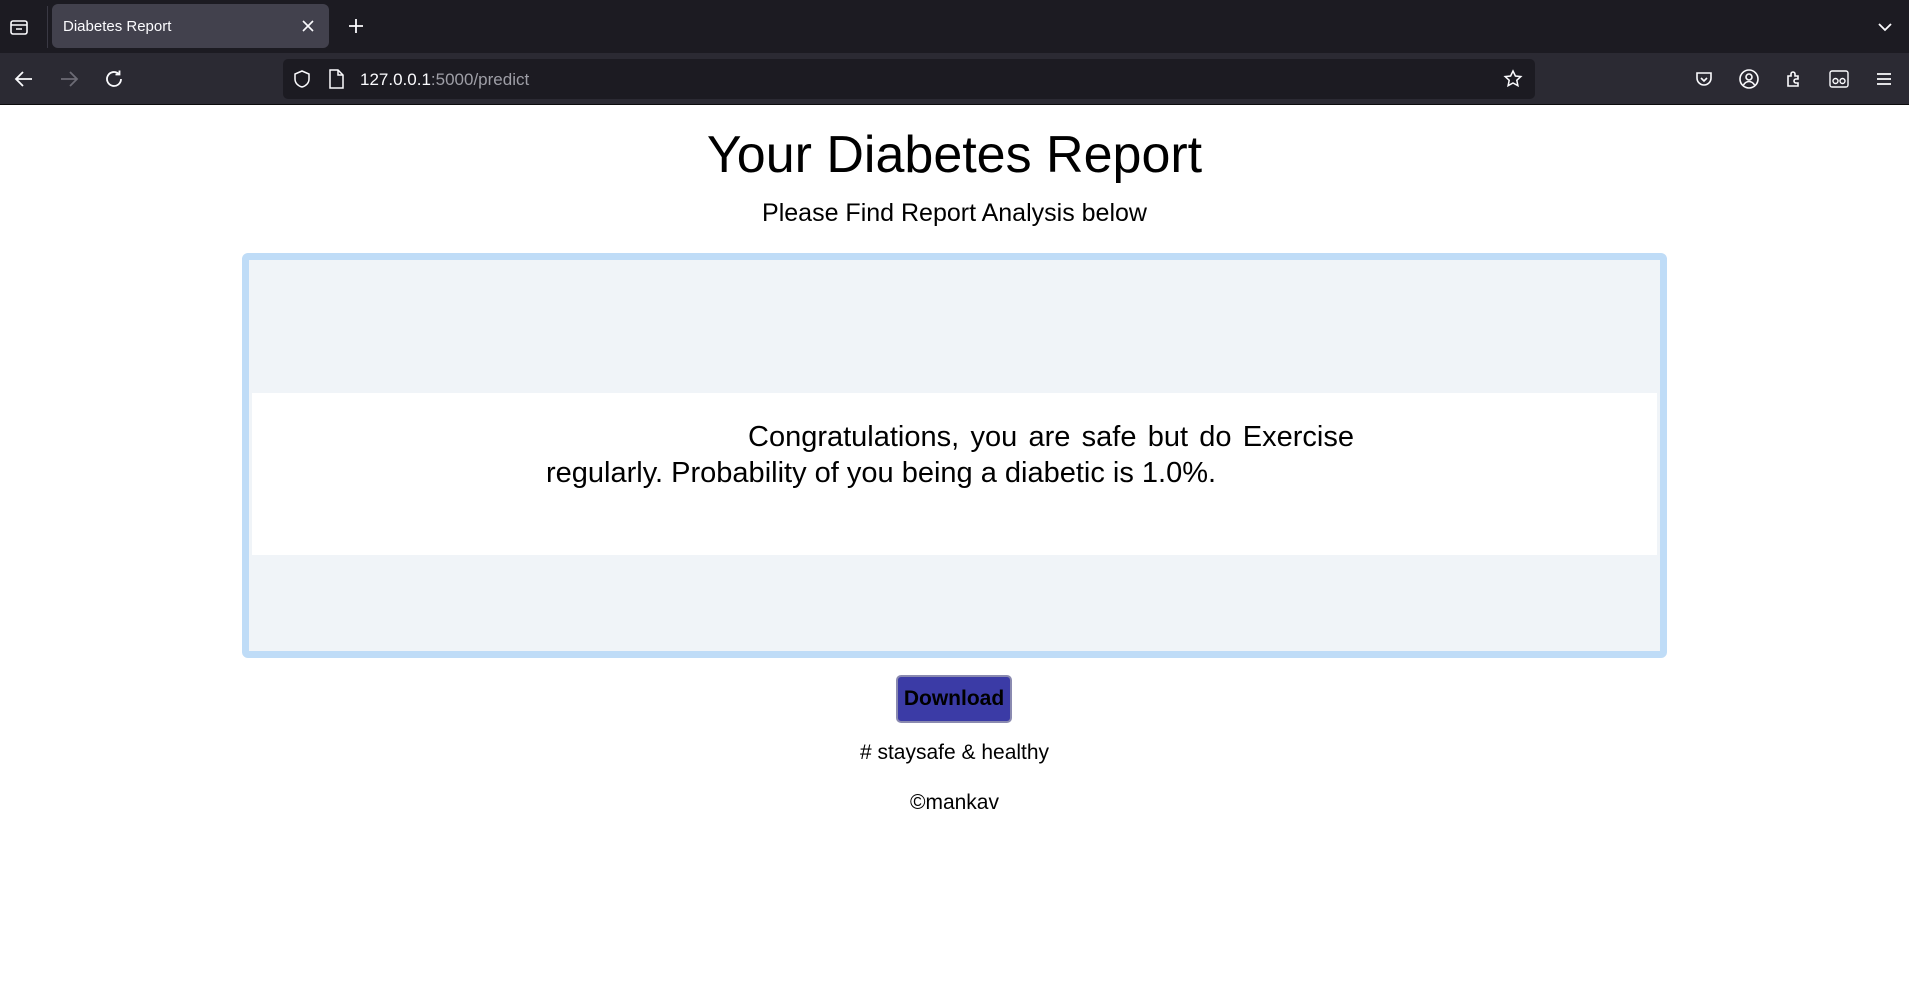 This screenshot has height=982, width=1909. What do you see at coordinates (1749, 79) in the screenshot?
I see `account-icon` at bounding box center [1749, 79].